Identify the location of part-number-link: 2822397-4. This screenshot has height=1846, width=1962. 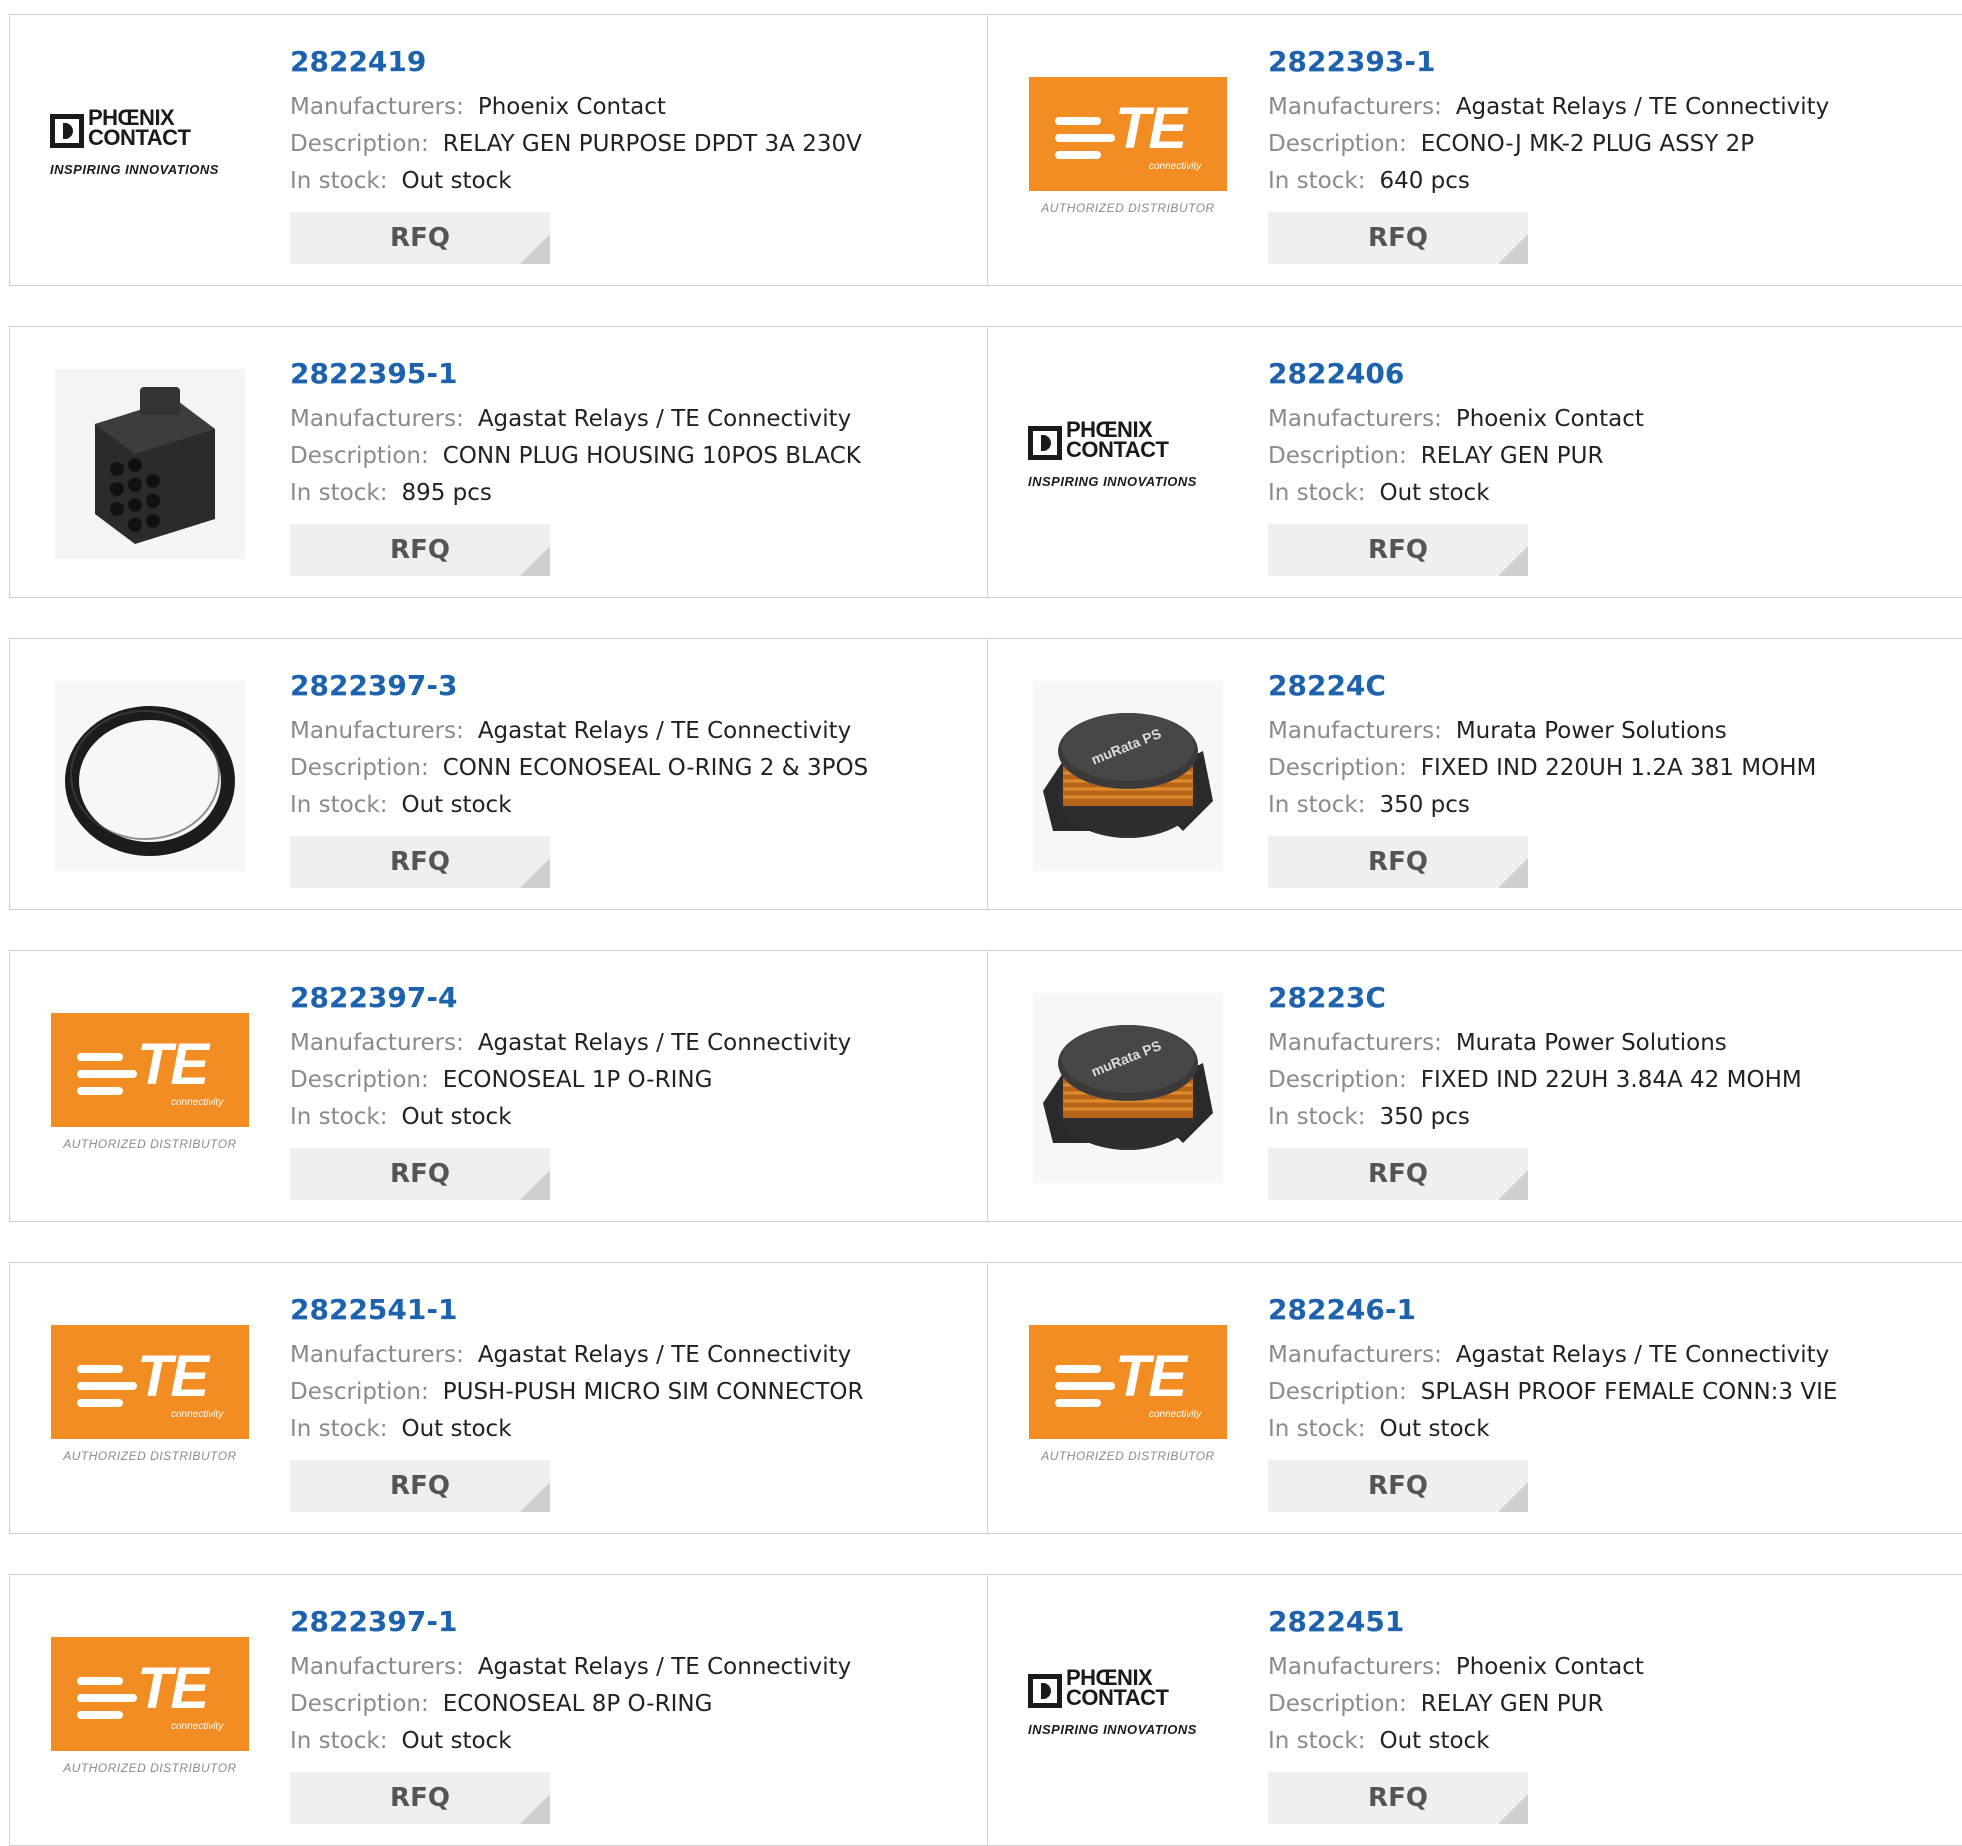
(615, 998).